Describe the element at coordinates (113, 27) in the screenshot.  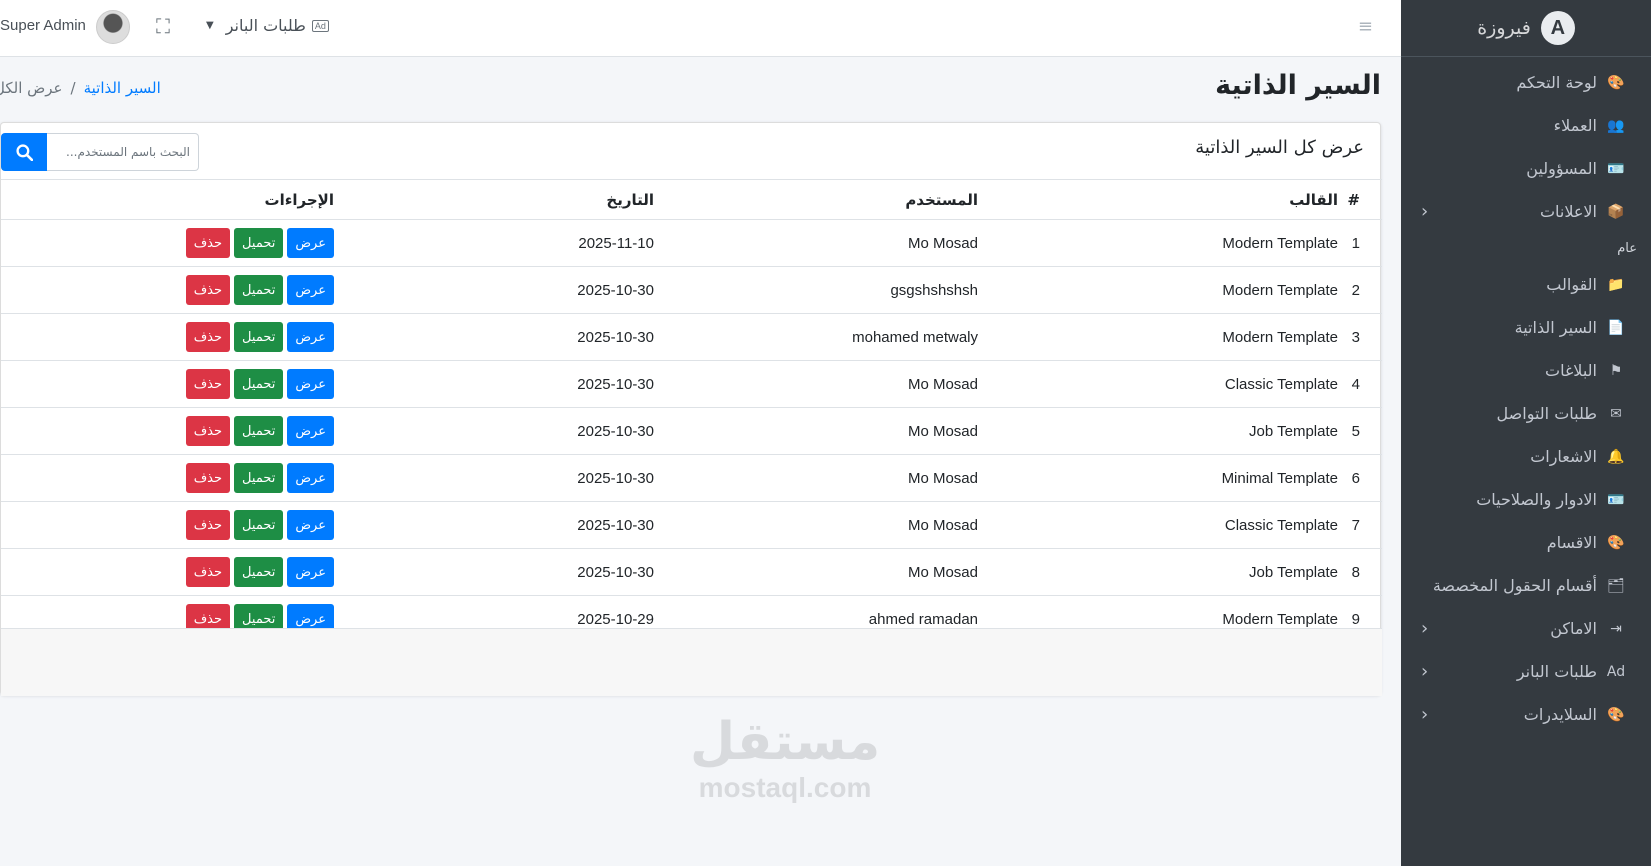
I see `avatar` at that location.